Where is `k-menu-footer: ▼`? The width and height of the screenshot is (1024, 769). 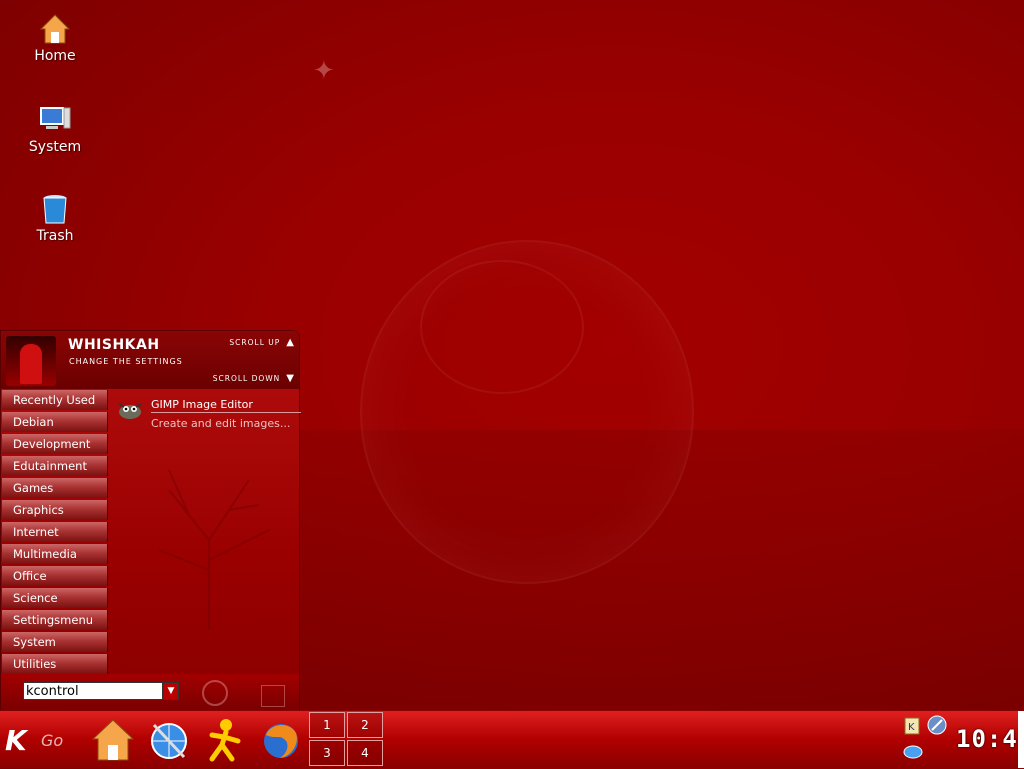 k-menu-footer: ▼ is located at coordinates (150, 692).